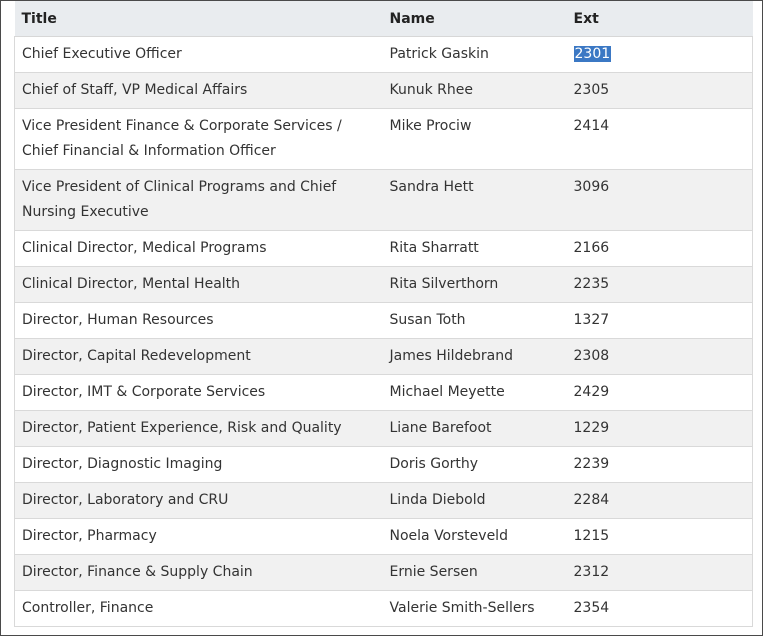  Describe the element at coordinates (474, 608) in the screenshot. I see `cell-name: Valerie Smith-Sellers` at that location.